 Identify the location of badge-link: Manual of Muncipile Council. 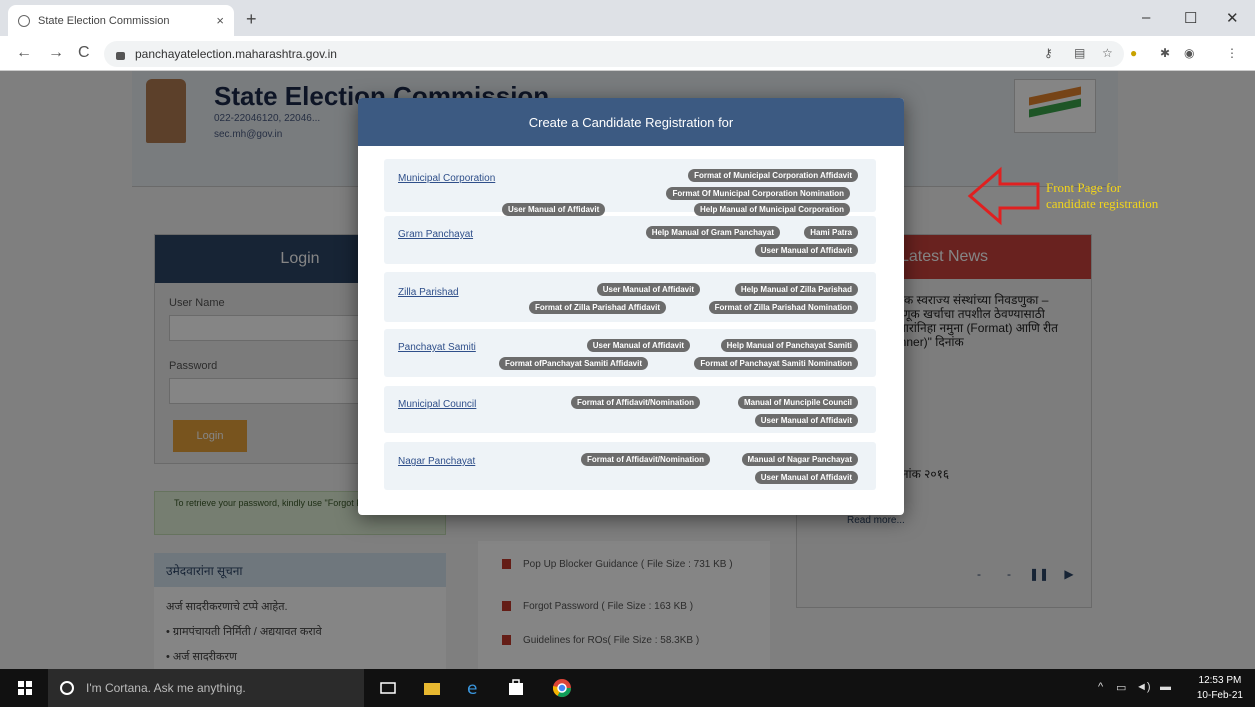
(798, 402).